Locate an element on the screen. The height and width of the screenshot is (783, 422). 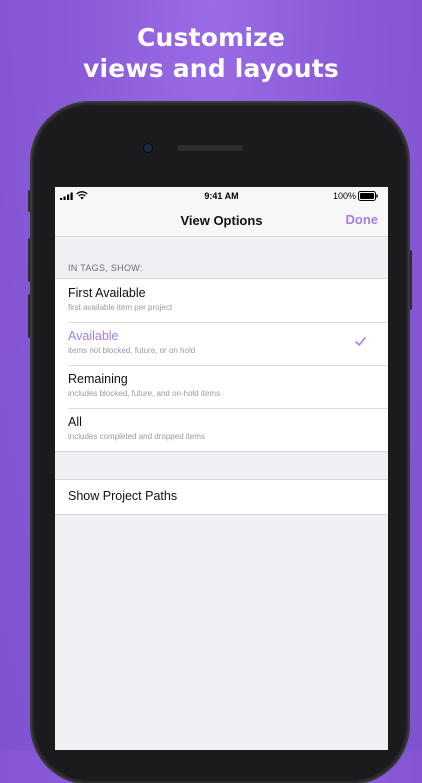
headline-line-2: views and layouts is located at coordinates (211, 68).